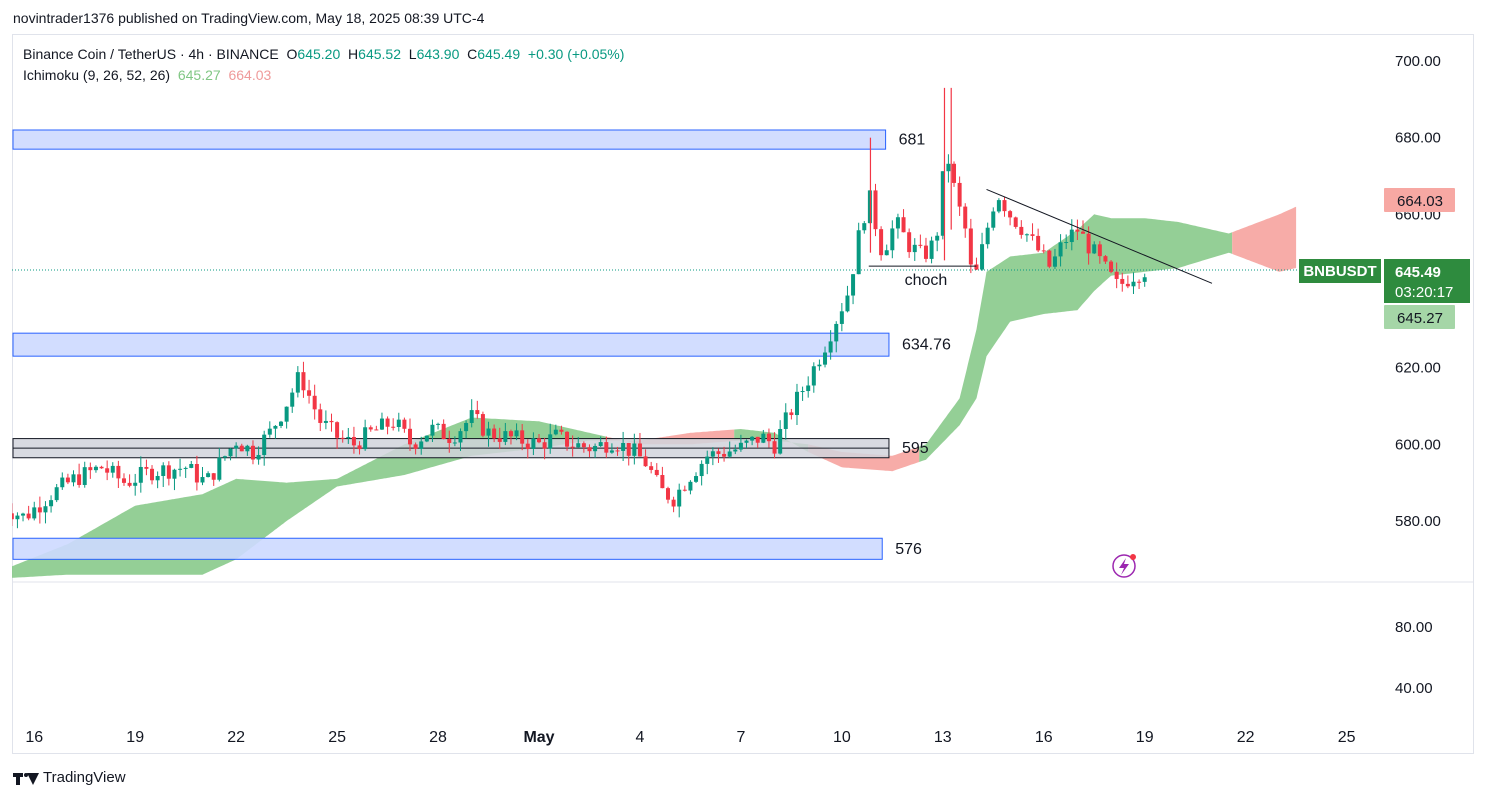 The height and width of the screenshot is (800, 1488). What do you see at coordinates (926, 345) in the screenshot?
I see `zone-label: 634.76` at bounding box center [926, 345].